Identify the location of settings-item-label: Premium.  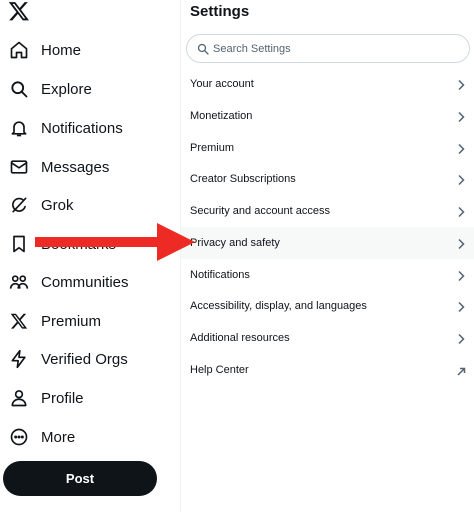
(212, 148).